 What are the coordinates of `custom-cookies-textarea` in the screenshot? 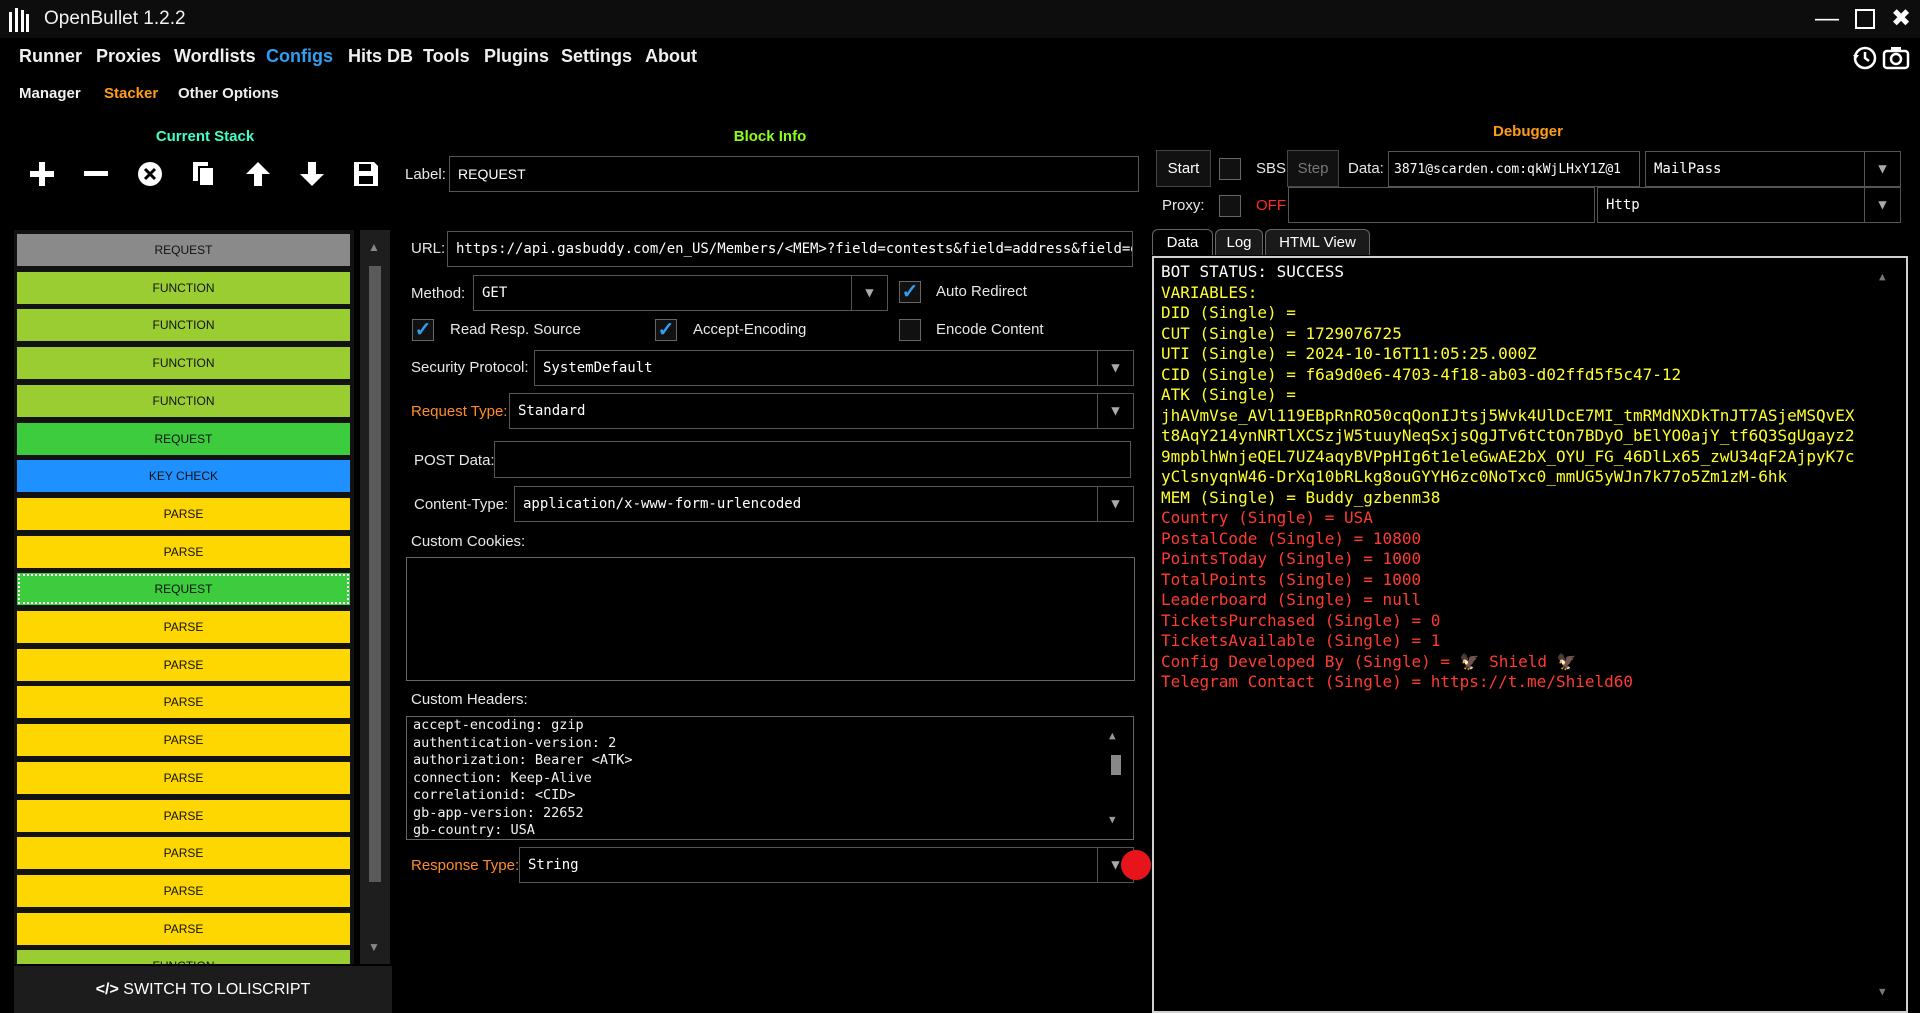 It's located at (770, 619).